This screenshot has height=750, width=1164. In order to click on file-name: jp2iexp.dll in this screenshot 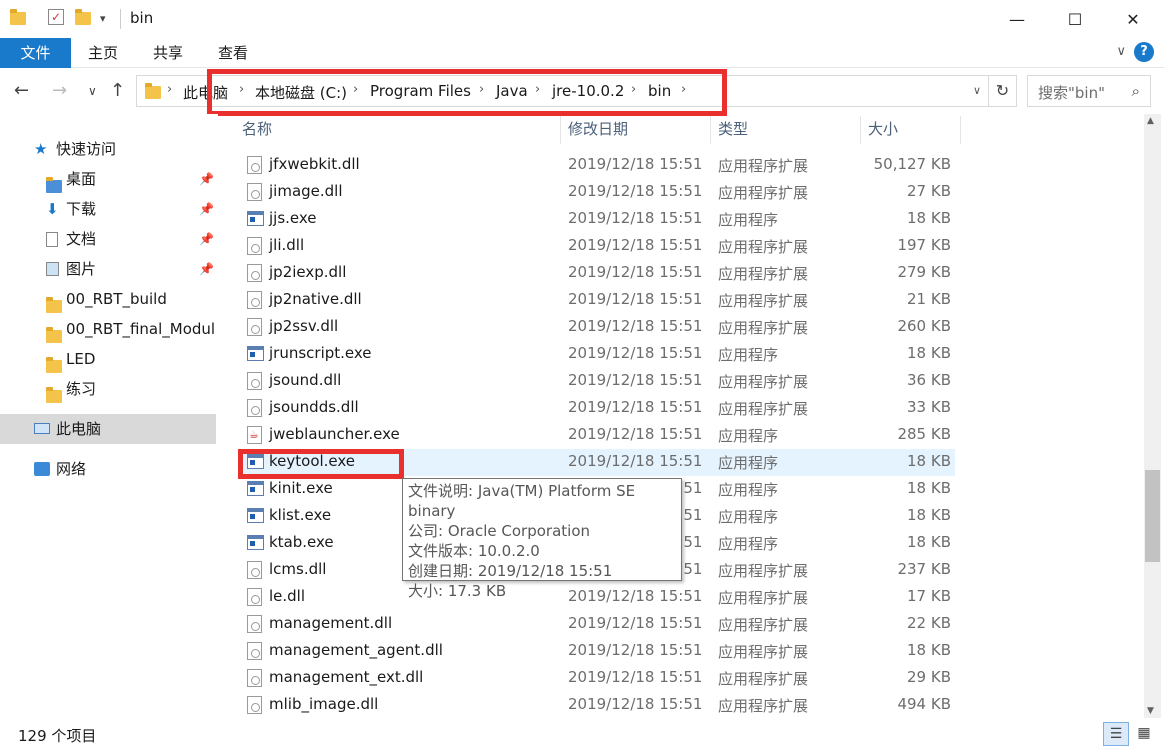, I will do `click(308, 272)`.